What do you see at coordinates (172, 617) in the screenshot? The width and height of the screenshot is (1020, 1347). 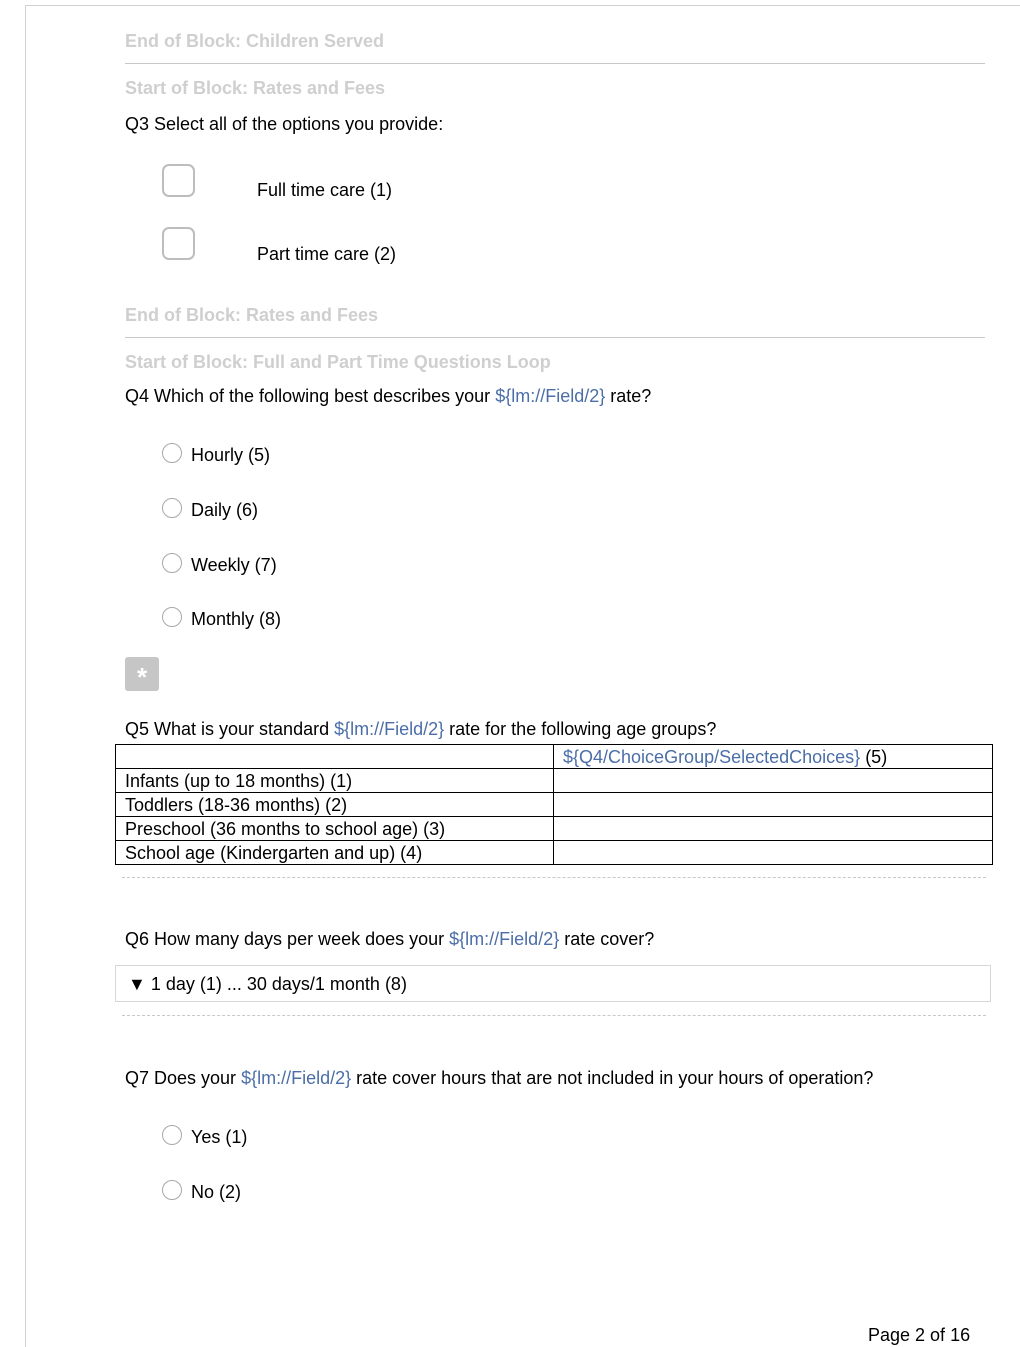 I see `radio-monthly` at bounding box center [172, 617].